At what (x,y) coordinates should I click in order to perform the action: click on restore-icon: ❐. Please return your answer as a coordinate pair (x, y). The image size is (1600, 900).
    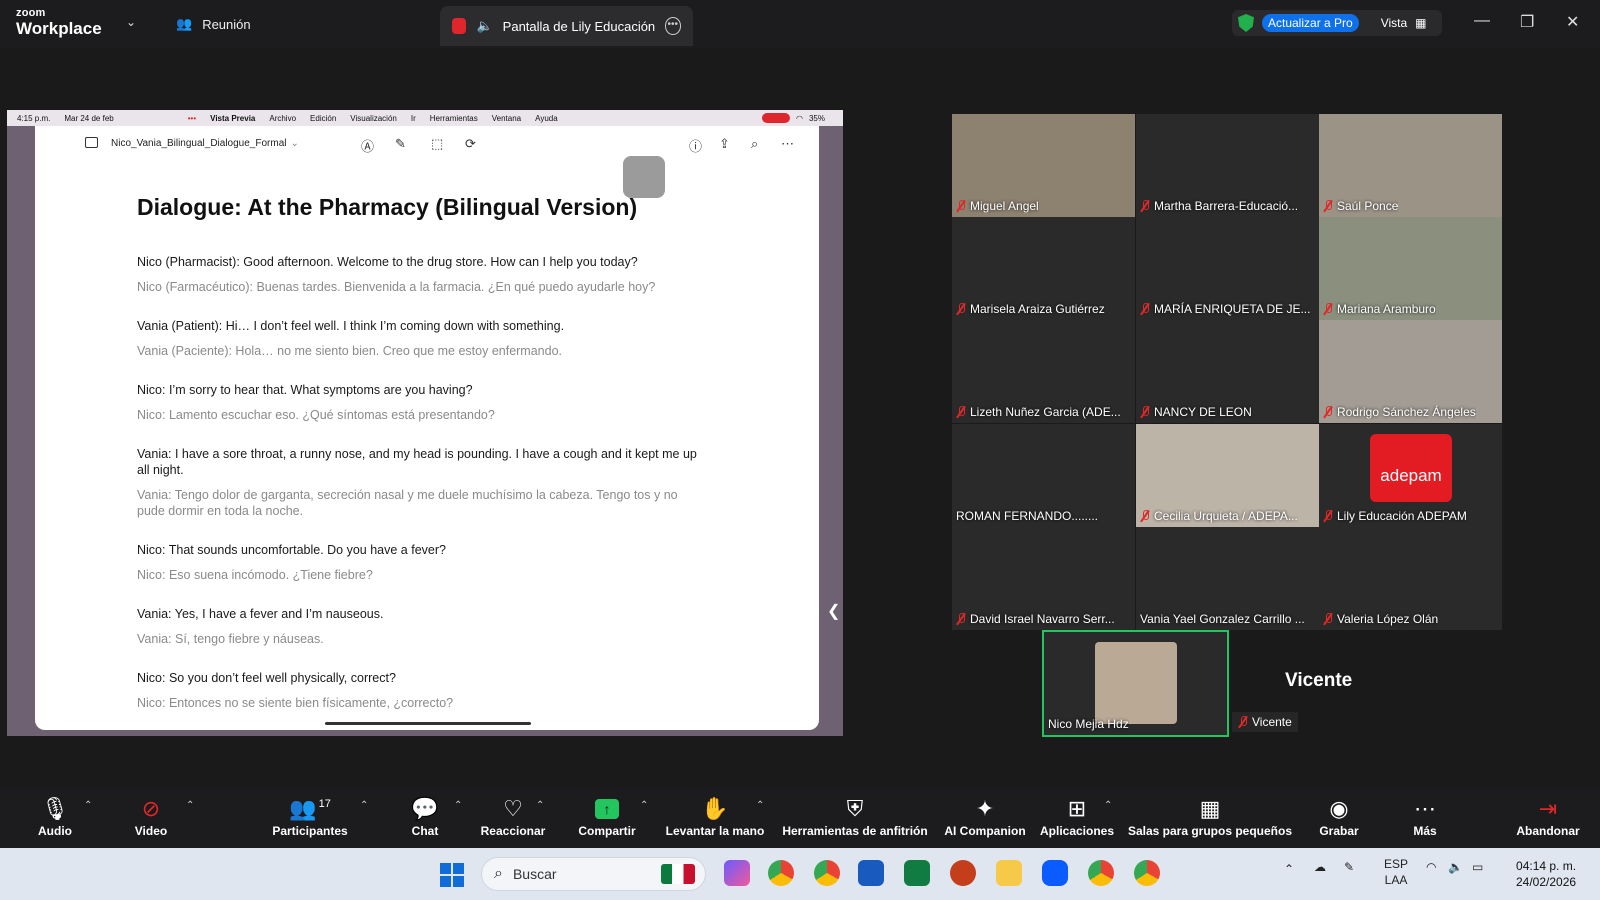
    Looking at the image, I should click on (1527, 22).